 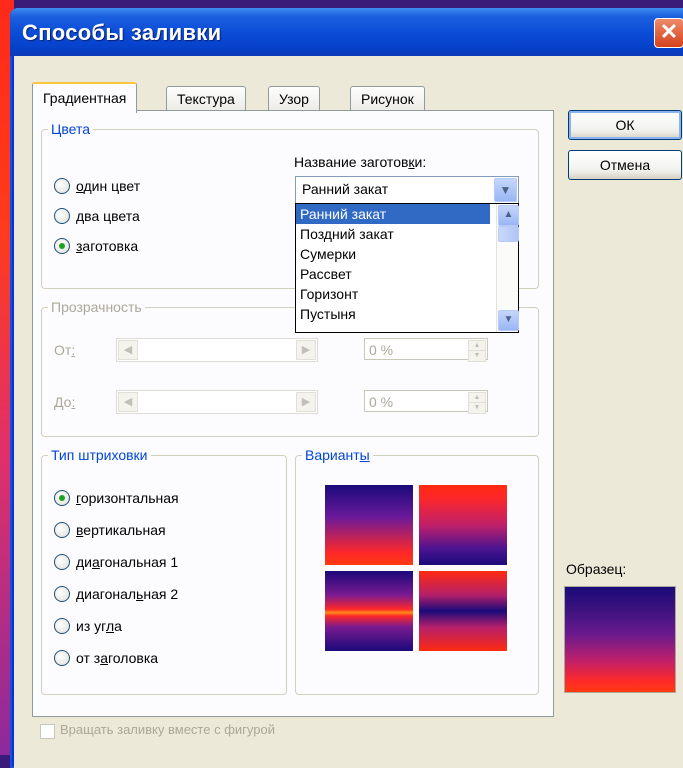 I want to click on radio-vertical: вертикальная, so click(x=110, y=530).